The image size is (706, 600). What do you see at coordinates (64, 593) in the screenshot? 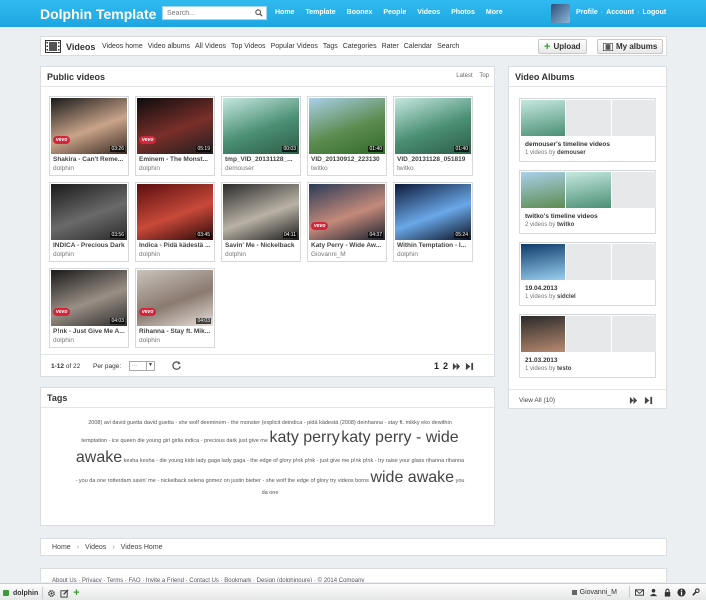
I see `edit-icon` at bounding box center [64, 593].